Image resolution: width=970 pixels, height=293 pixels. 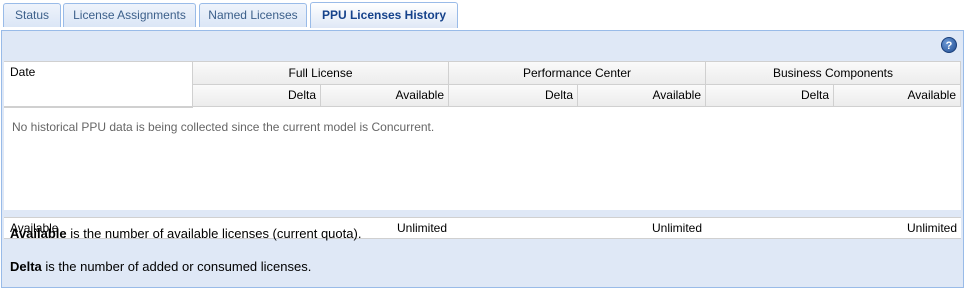 What do you see at coordinates (931, 228) in the screenshot?
I see `business-components-available-total: Unlimited` at bounding box center [931, 228].